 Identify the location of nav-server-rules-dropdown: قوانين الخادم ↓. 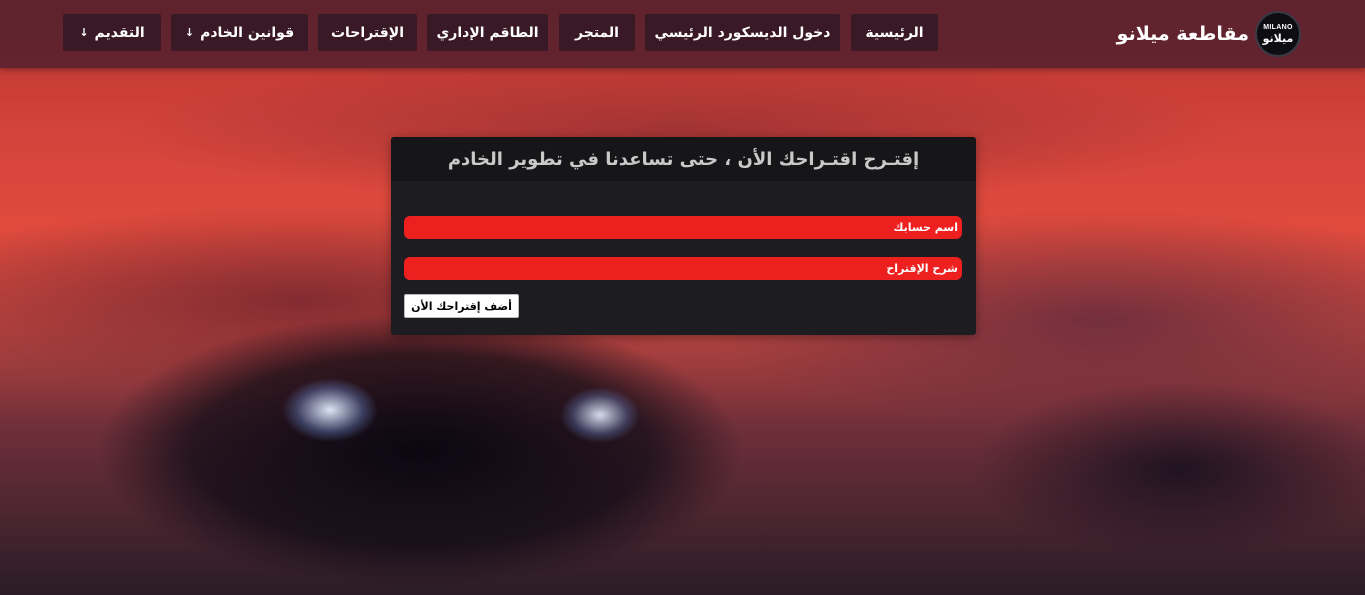
(239, 32).